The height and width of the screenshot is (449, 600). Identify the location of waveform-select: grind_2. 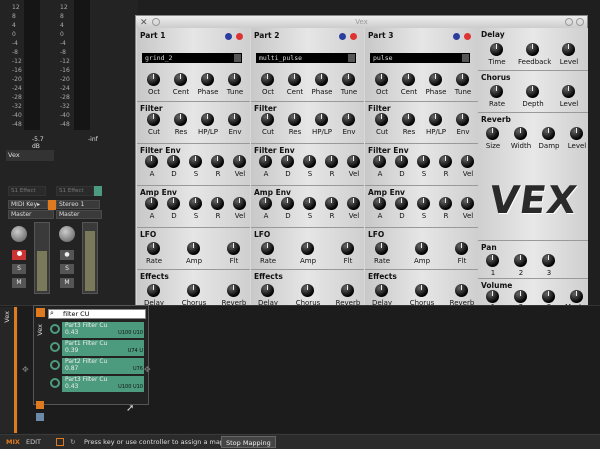
(192, 58).